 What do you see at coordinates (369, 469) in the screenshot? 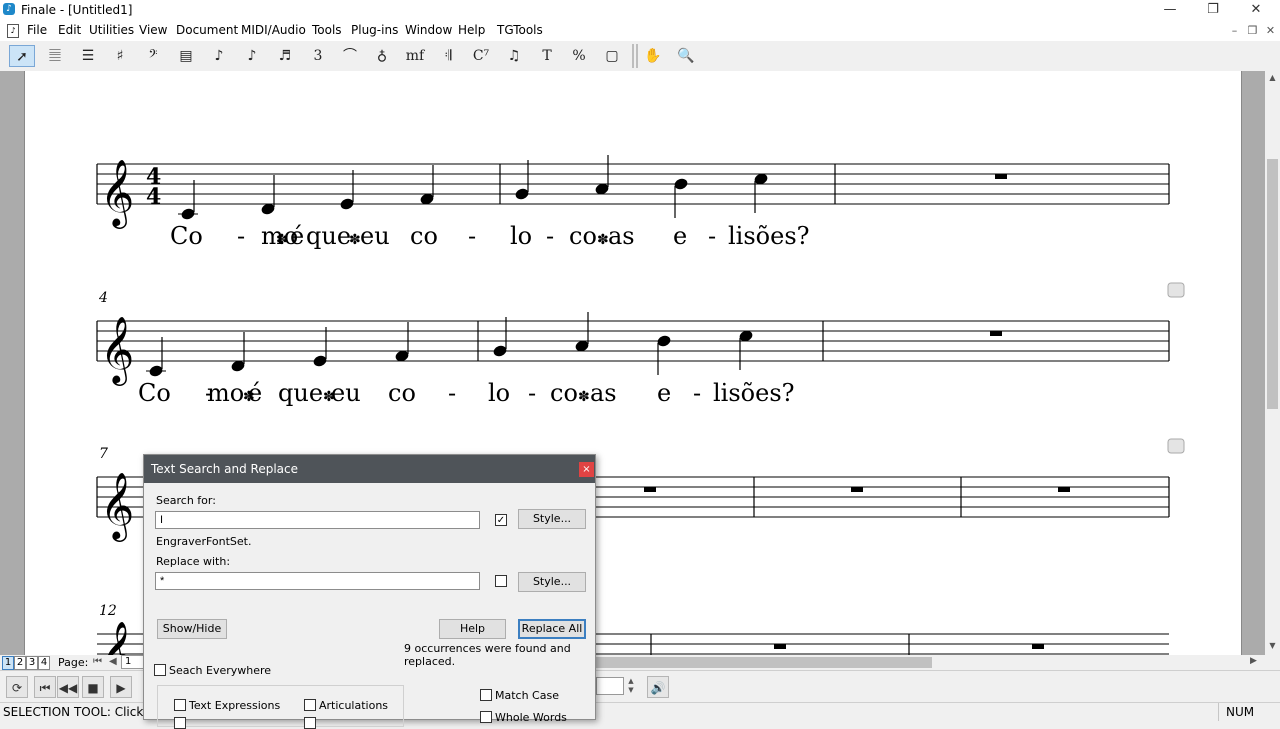
I see `dialog-title-bar: Text Search and Replace ×` at bounding box center [369, 469].